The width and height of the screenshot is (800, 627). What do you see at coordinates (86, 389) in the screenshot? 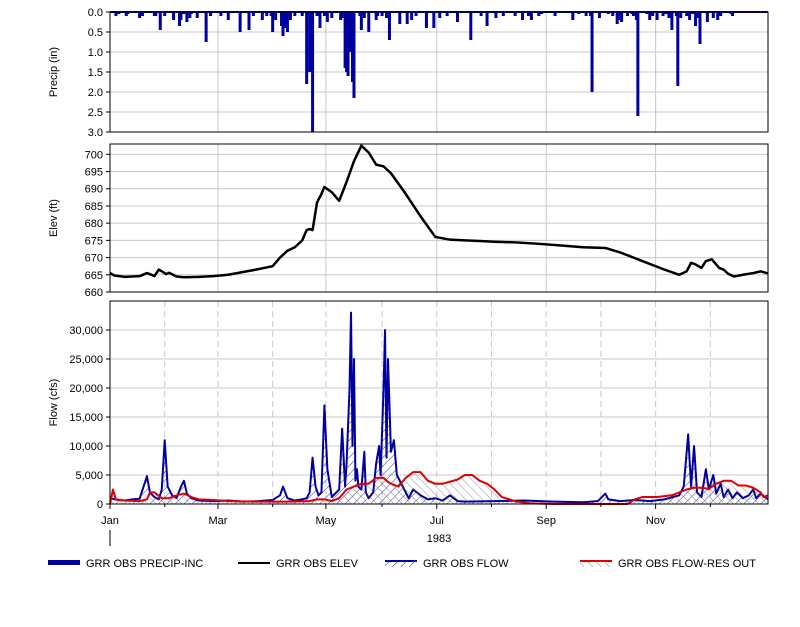
I see `y-tick-label: 20,000` at bounding box center [86, 389].